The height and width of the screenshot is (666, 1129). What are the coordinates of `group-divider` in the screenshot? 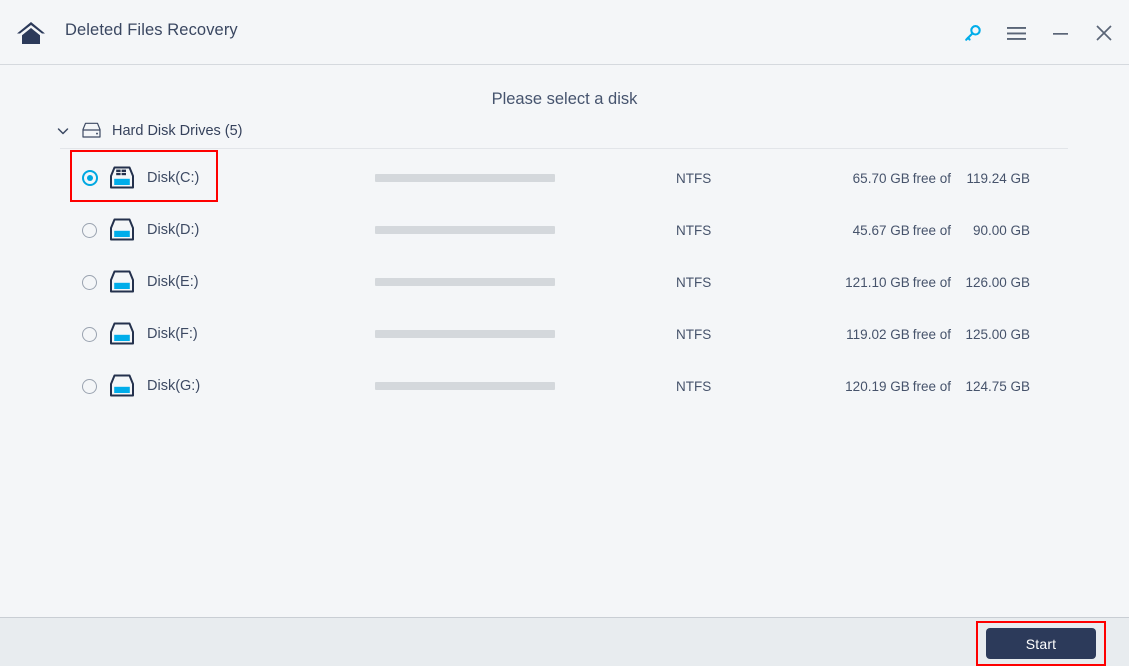 It's located at (564, 148).